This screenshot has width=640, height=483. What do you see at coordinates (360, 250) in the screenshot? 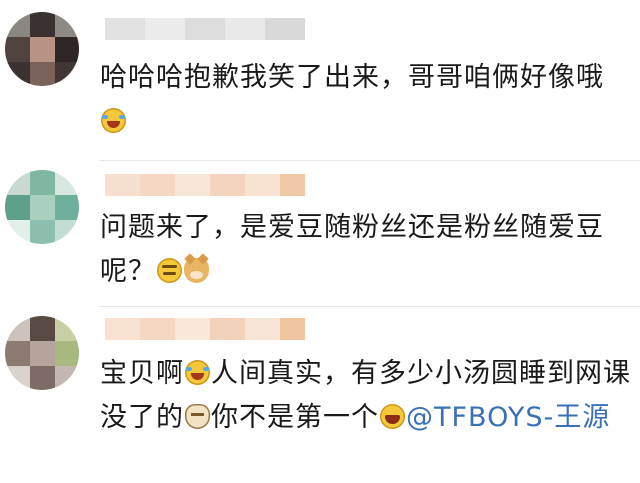
I see `comment-text: 问题来了，是爱豆随粉丝还是粉丝随爱豆呢？` at bounding box center [360, 250].